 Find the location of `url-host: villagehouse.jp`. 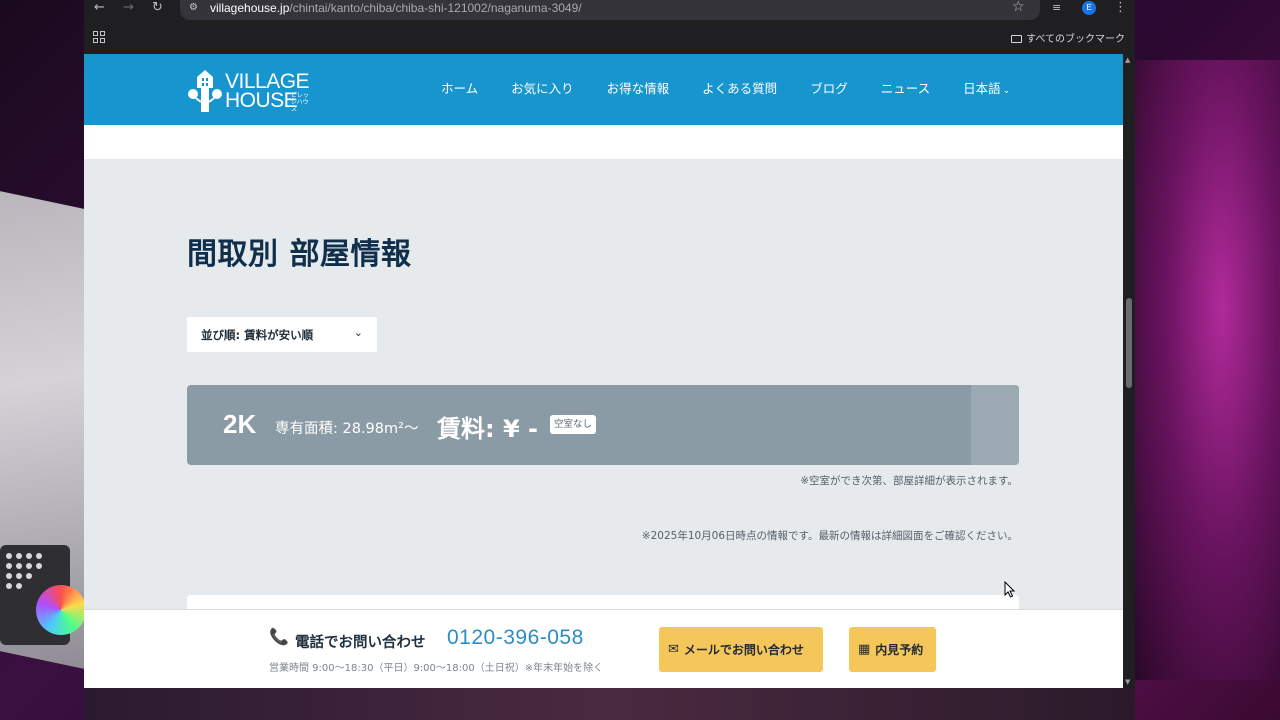

url-host: villagehouse.jp is located at coordinates (250, 8).